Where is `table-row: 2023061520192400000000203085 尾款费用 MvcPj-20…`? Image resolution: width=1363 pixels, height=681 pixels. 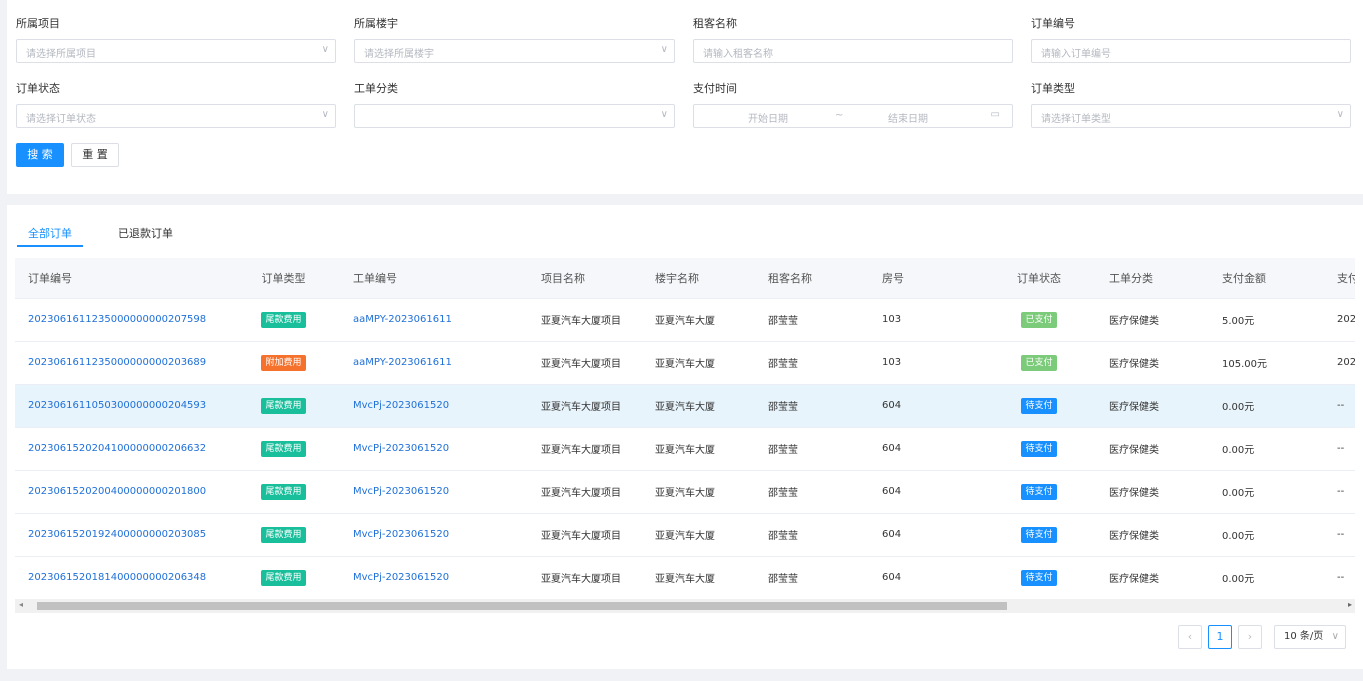 table-row: 2023061520192400000000203085 尾款费用 MvcPj-20… is located at coordinates (685, 534).